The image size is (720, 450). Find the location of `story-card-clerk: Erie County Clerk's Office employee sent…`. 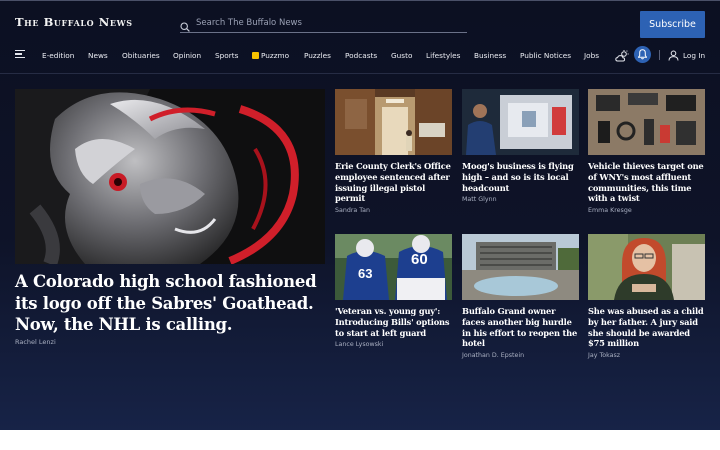

story-card-clerk: Erie County Clerk's Office employee sent… is located at coordinates (393, 151).